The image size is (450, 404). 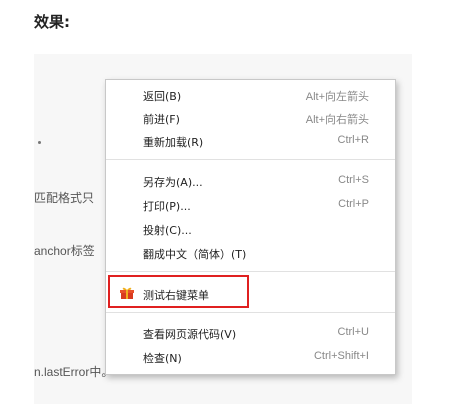 What do you see at coordinates (190, 334) in the screenshot?
I see `menu-item-label: 查看网页源代码(V)` at bounding box center [190, 334].